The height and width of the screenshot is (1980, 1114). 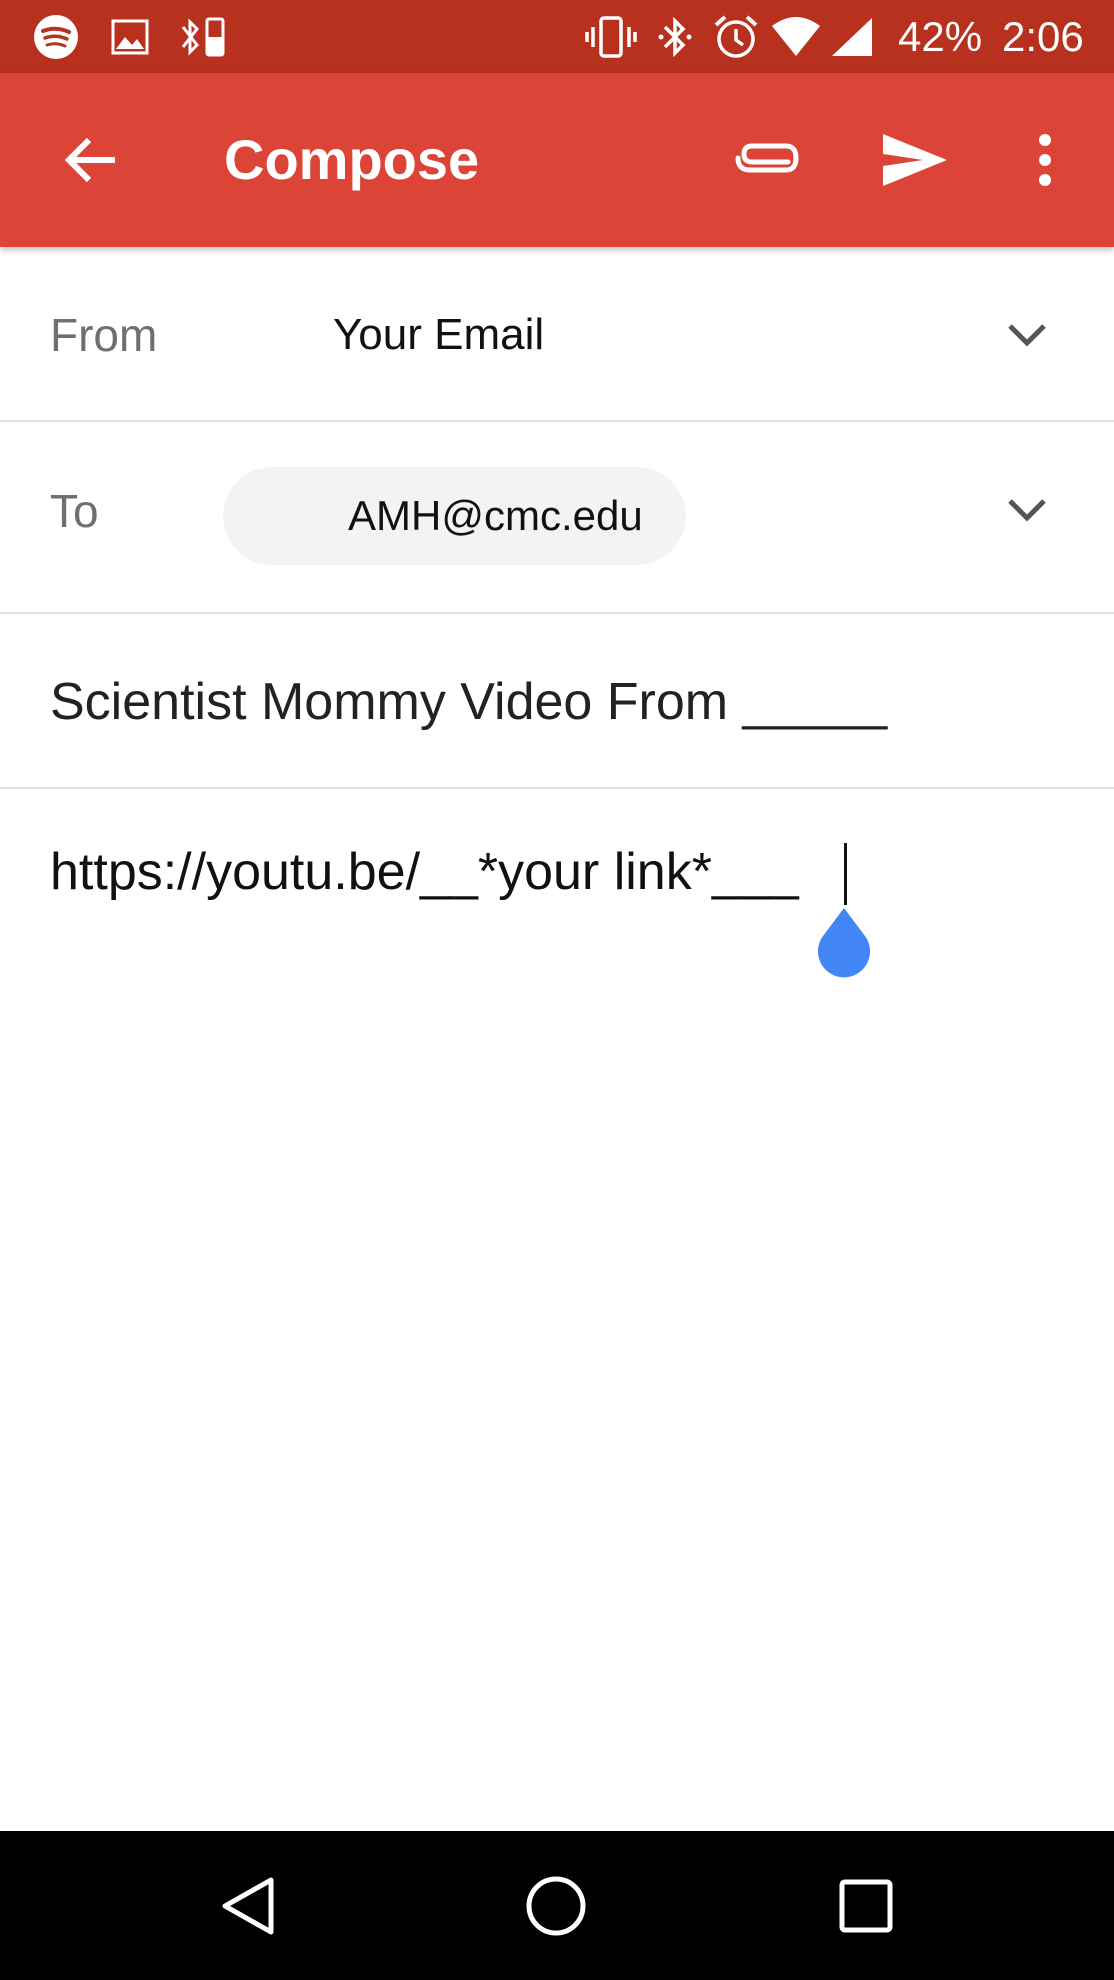 What do you see at coordinates (1027, 335) in the screenshot?
I see `from-chevron-down-icon` at bounding box center [1027, 335].